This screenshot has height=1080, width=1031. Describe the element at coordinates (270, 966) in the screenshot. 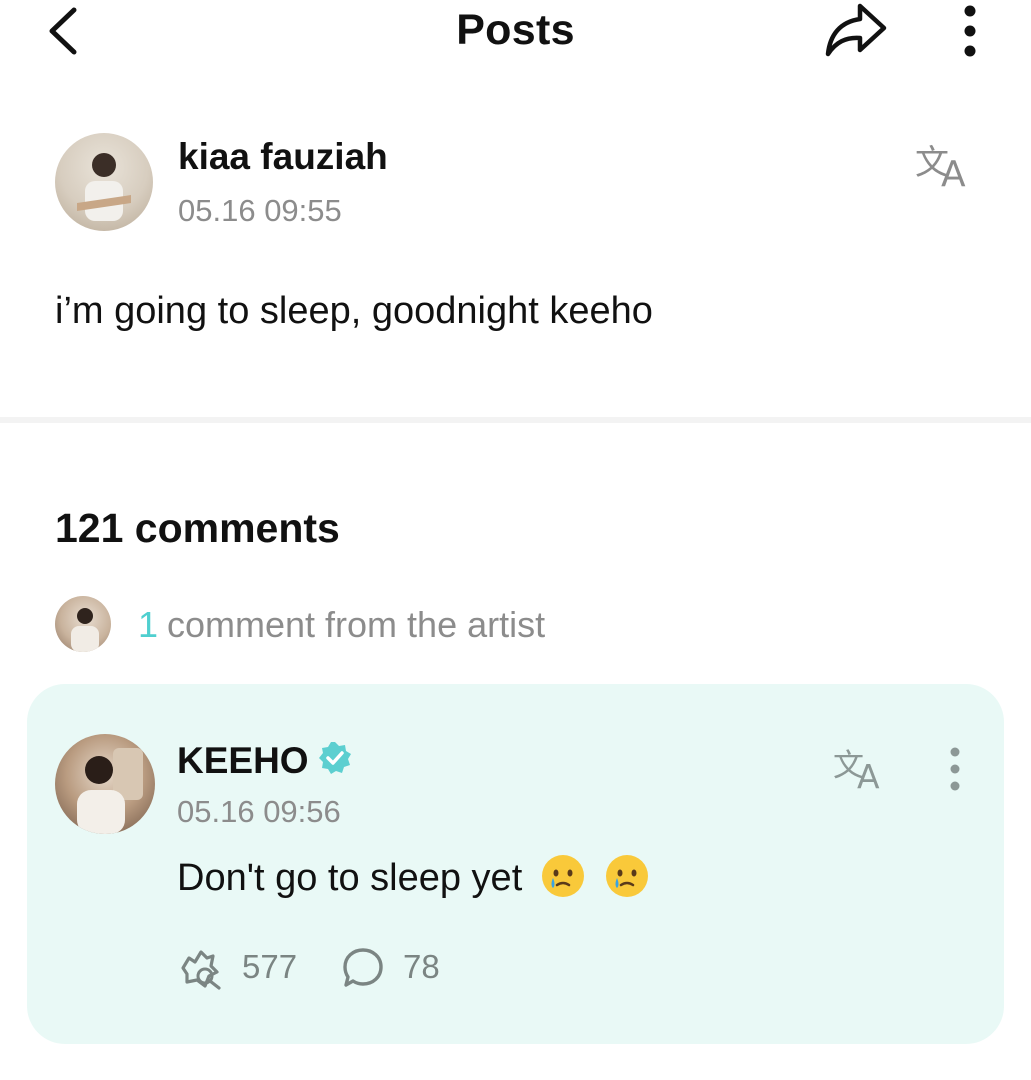

I see `like-count: 577` at that location.